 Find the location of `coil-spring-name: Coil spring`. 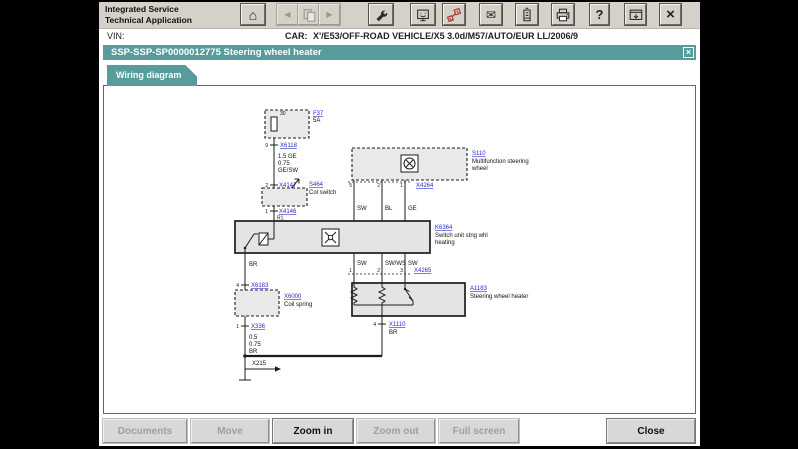

coil-spring-name: Coil spring is located at coordinates (298, 305).